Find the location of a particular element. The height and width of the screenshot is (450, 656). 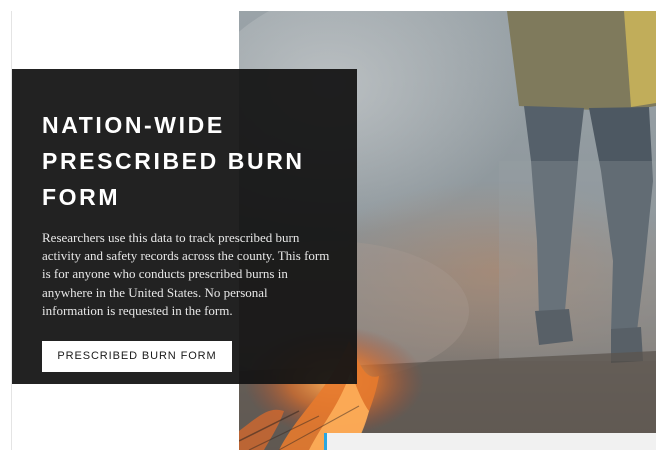

bottom-panel is located at coordinates (490, 441).